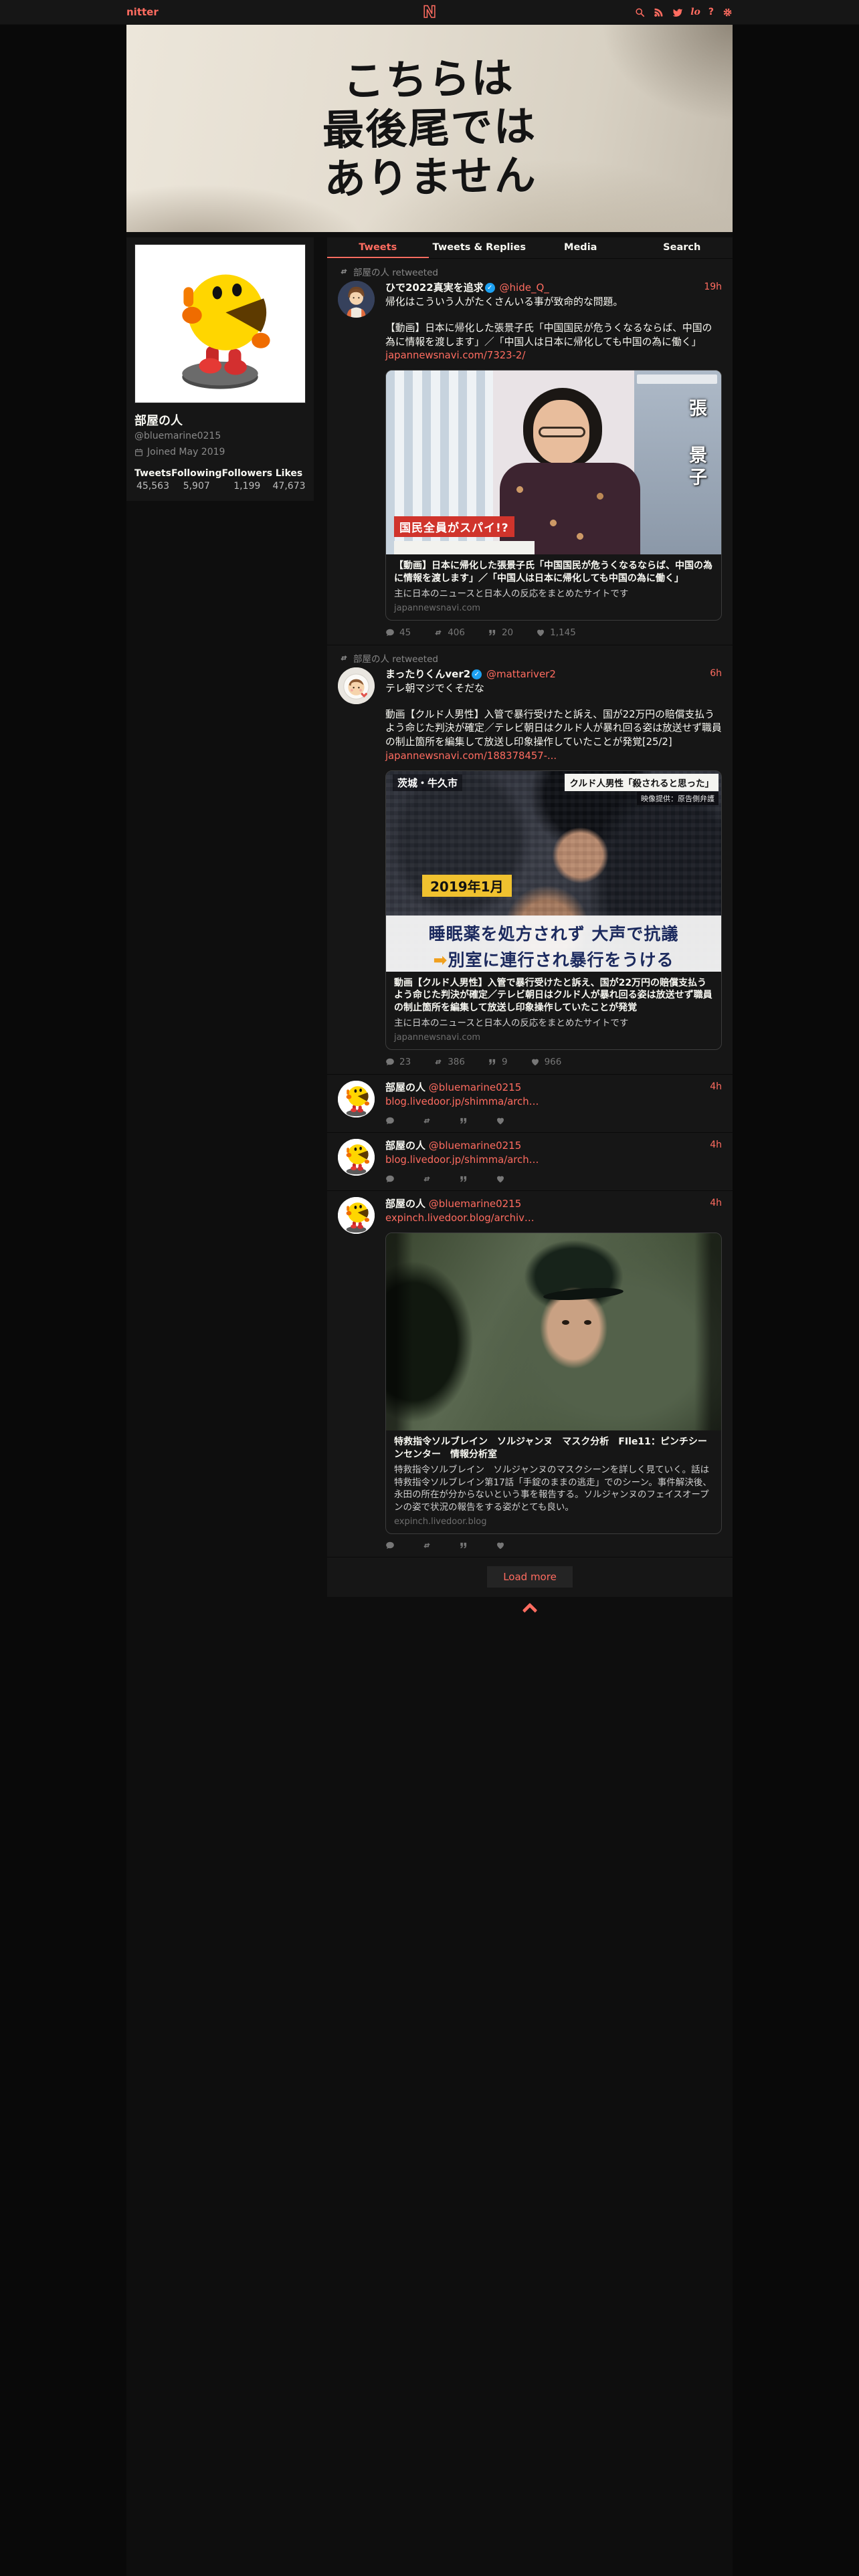 This screenshot has height=2576, width=859. What do you see at coordinates (546, 1062) in the screenshot?
I see `like-stat: 966` at bounding box center [546, 1062].